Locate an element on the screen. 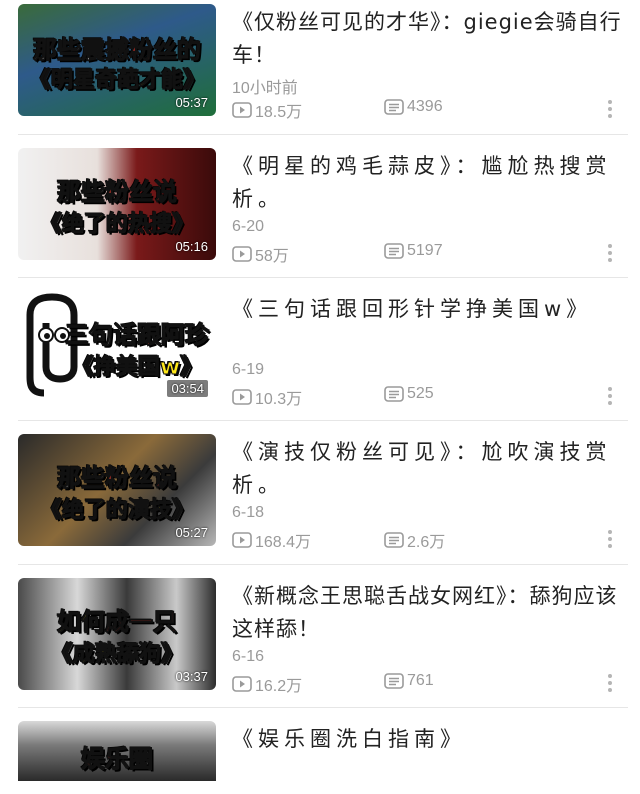 This screenshot has height=794, width=640. caption-subtitle: 《绝了的热搜》 is located at coordinates (116, 225).